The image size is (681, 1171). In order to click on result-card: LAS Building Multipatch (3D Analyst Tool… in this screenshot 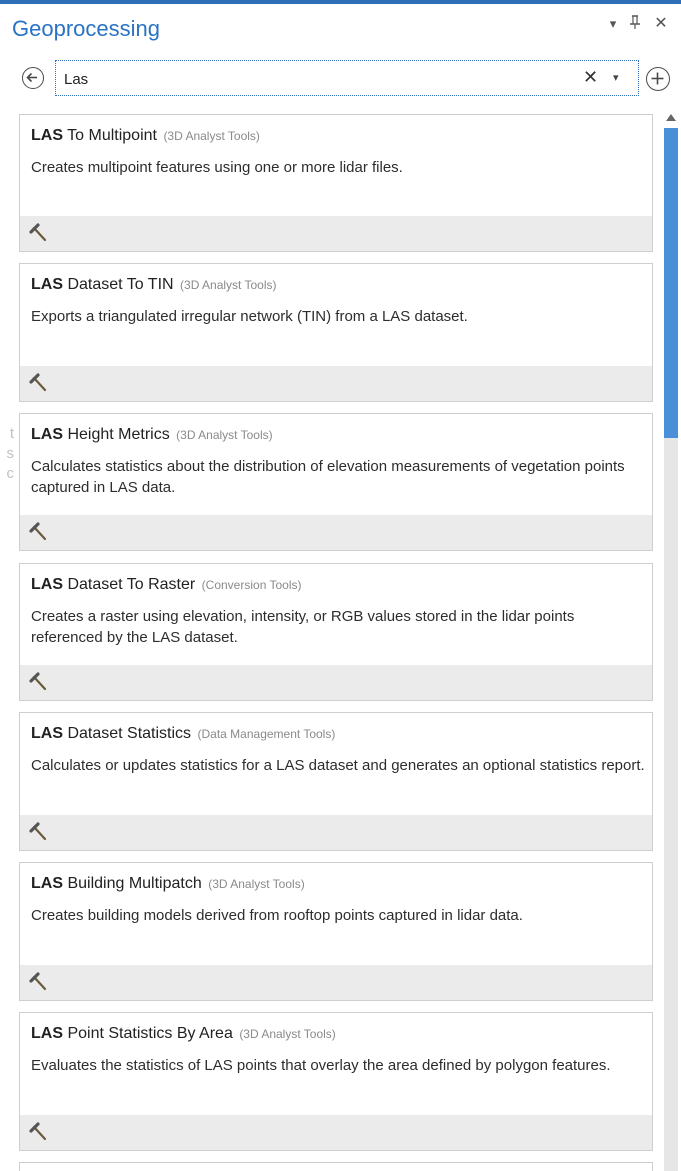, I will do `click(336, 931)`.